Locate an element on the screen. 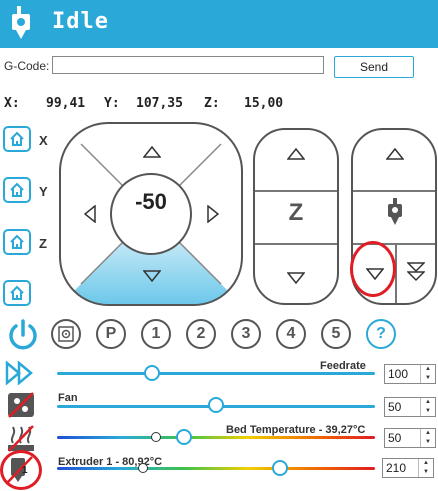 Image resolution: width=438 pixels, height=491 pixels. extrude-fast-down-icon is located at coordinates (416, 272).